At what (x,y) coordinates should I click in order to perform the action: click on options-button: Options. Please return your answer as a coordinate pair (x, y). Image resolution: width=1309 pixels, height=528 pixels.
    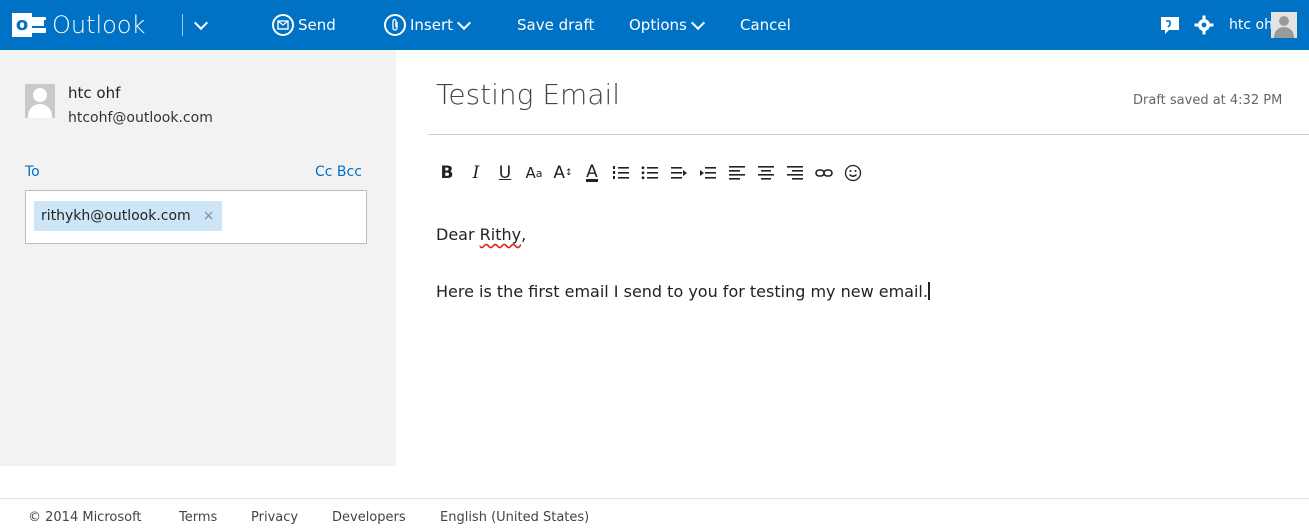
    Looking at the image, I should click on (667, 25).